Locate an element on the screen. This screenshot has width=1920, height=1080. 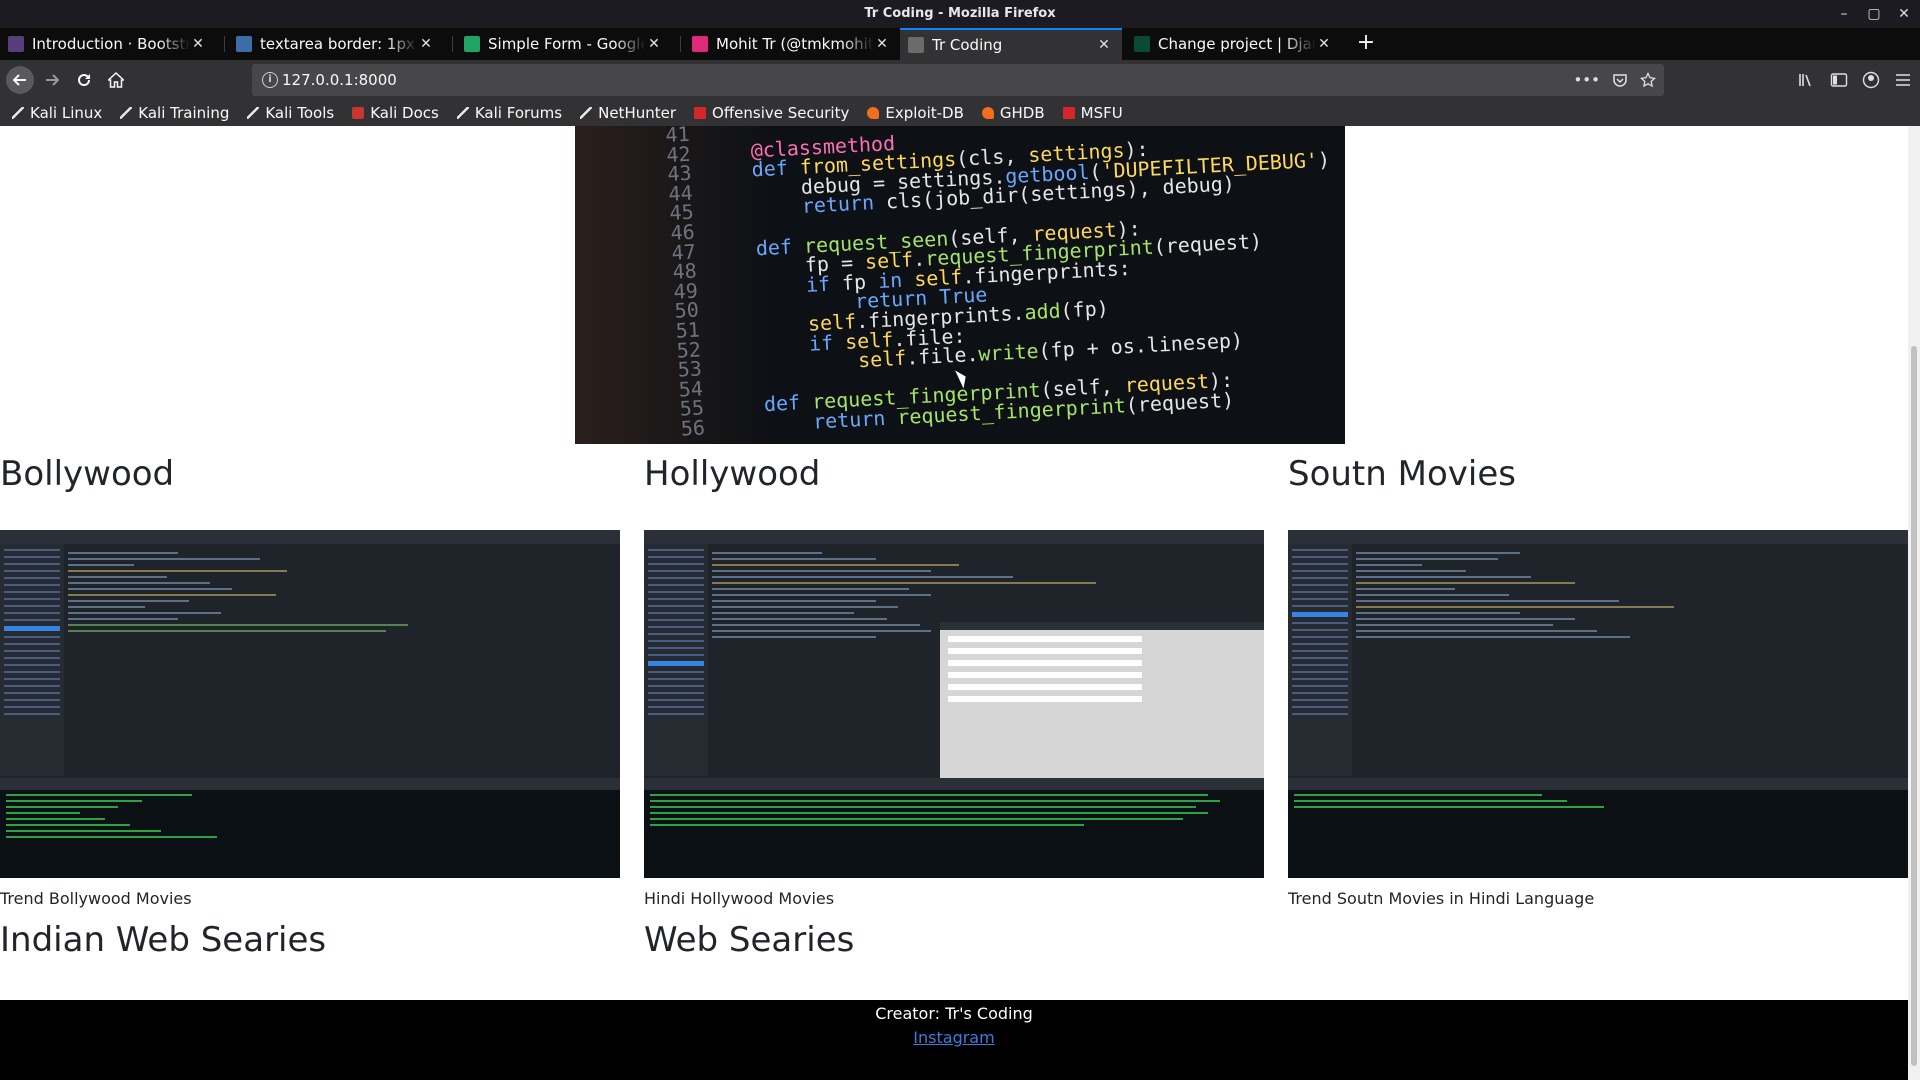
account-icon is located at coordinates (1871, 80).